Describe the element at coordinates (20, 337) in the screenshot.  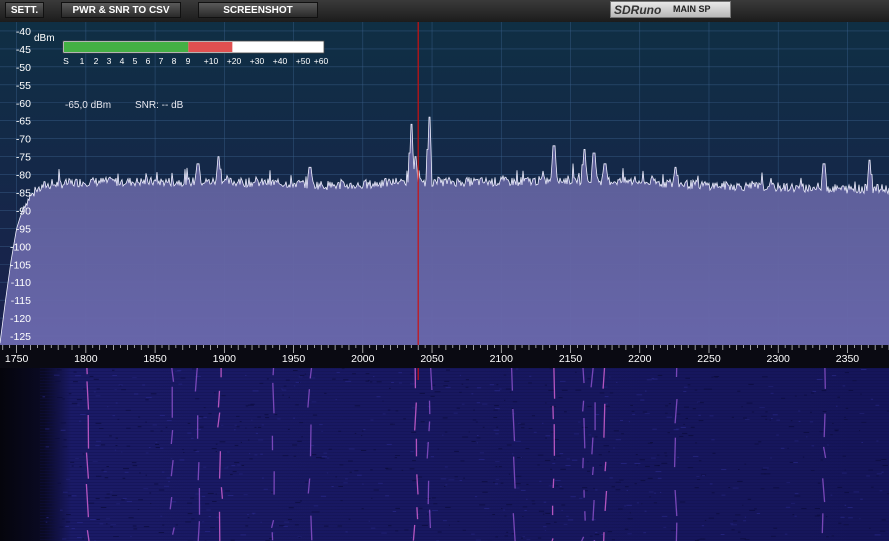
I see `y-tick-label: -125` at that location.